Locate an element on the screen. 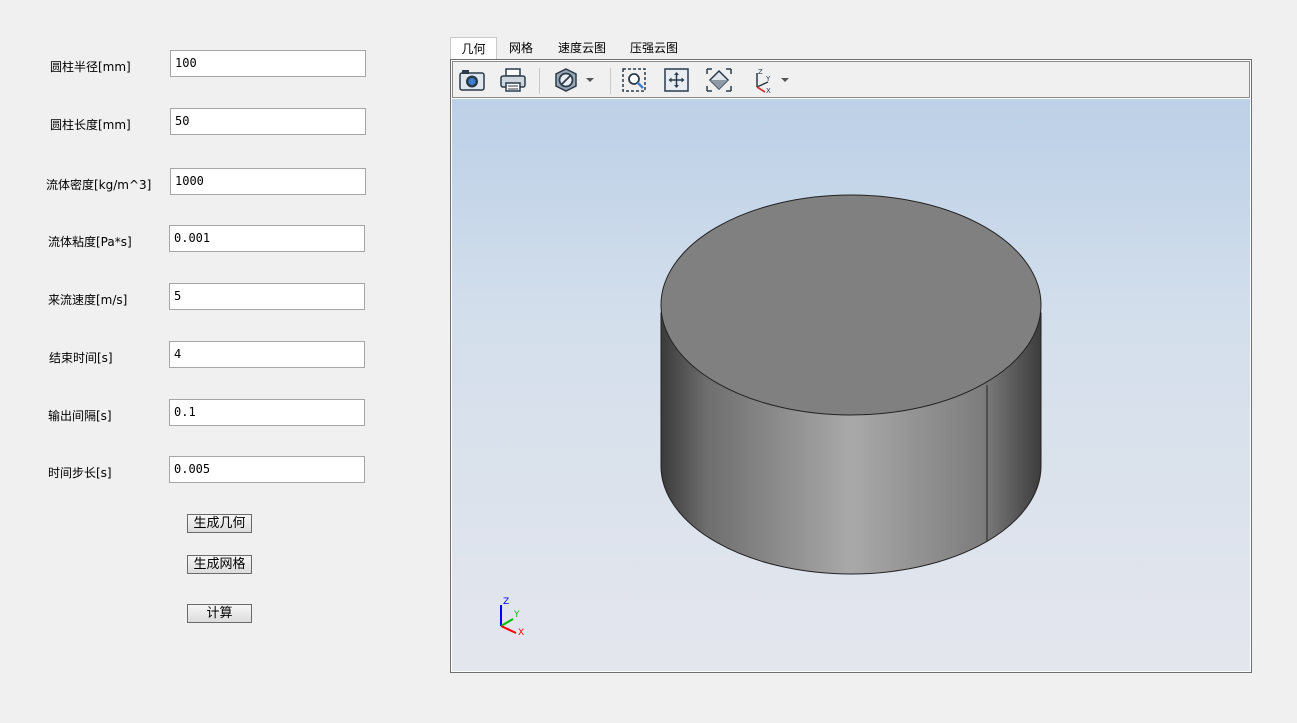 Image resolution: width=1297 pixels, height=723 pixels. svg-text: Z is located at coordinates (760, 72).